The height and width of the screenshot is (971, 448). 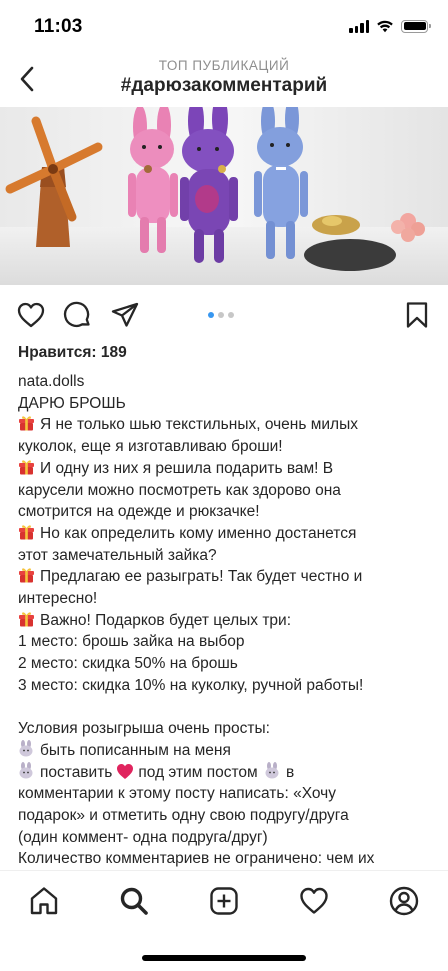 What do you see at coordinates (416, 26) in the screenshot?
I see `battery-icon` at bounding box center [416, 26].